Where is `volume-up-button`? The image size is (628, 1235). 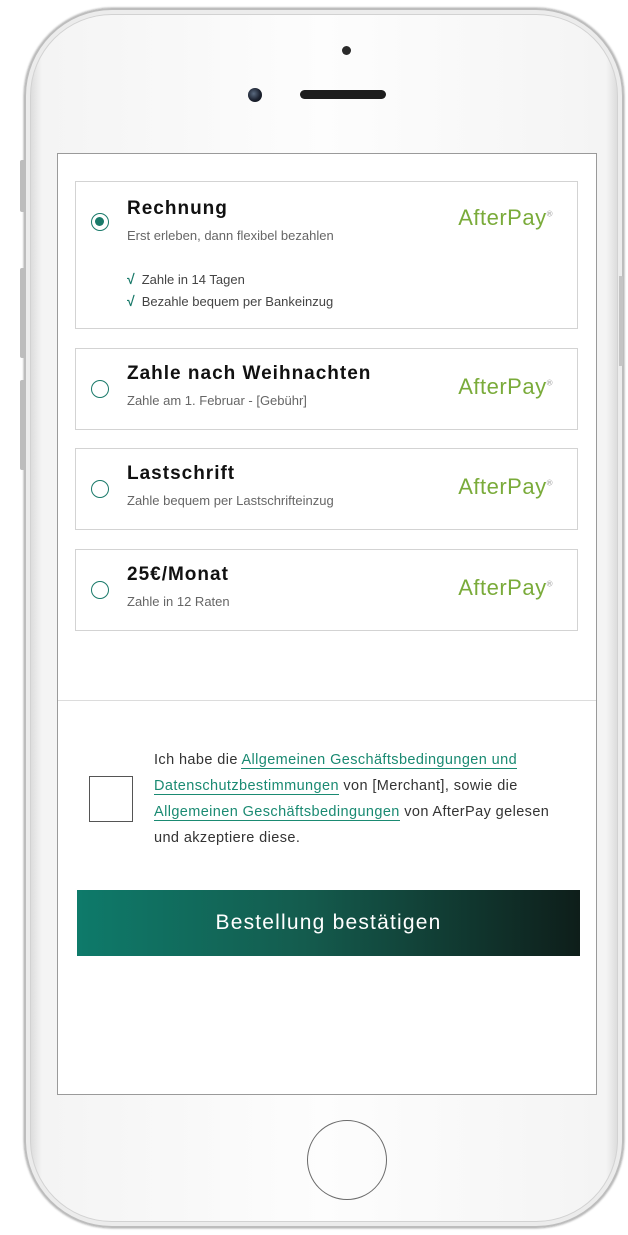 volume-up-button is located at coordinates (22, 313).